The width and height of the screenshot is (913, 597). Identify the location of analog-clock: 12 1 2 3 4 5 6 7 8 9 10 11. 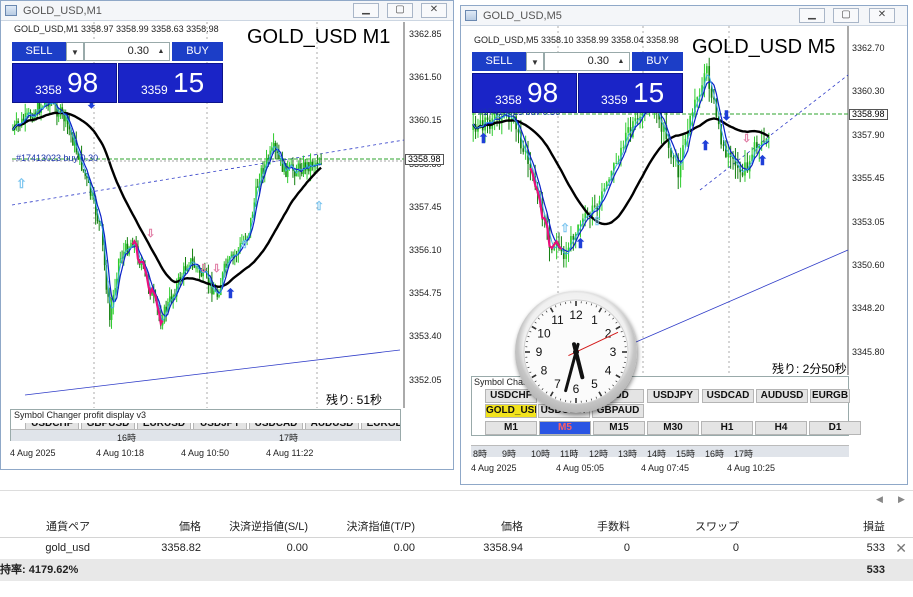
(576, 352).